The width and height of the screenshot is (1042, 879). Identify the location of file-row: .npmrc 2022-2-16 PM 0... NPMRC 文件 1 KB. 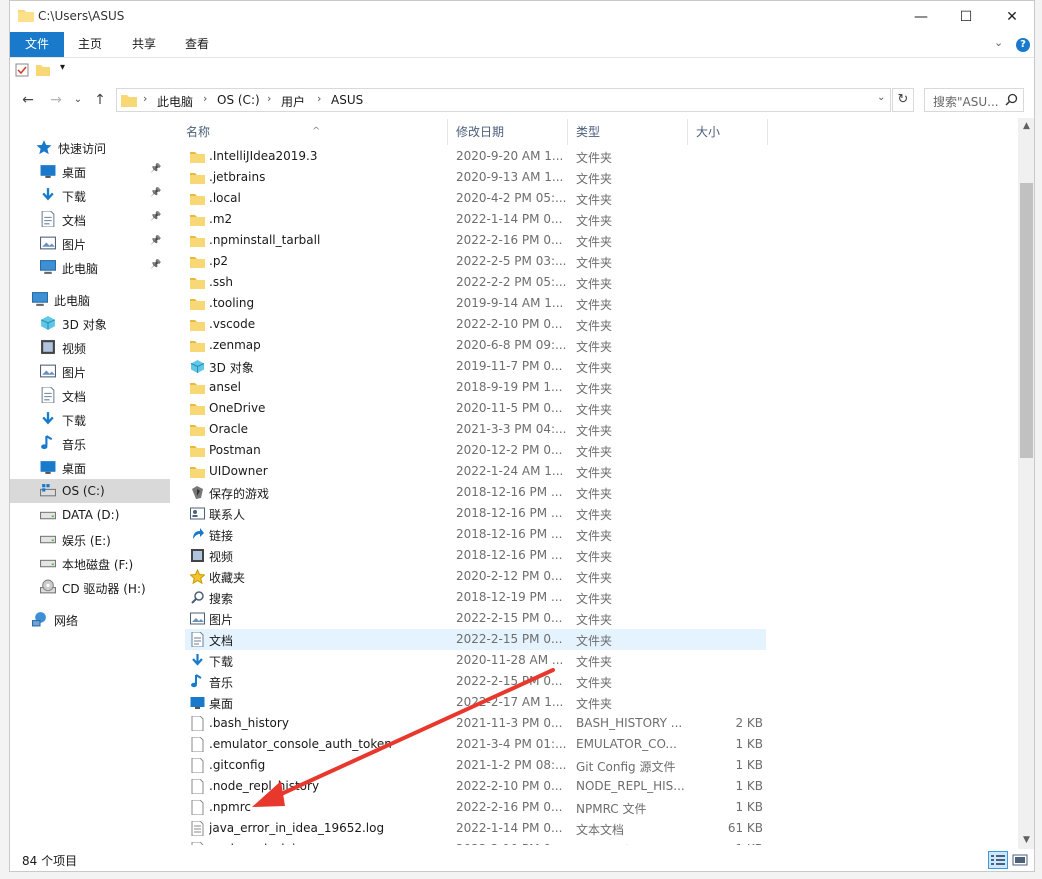
(475, 807).